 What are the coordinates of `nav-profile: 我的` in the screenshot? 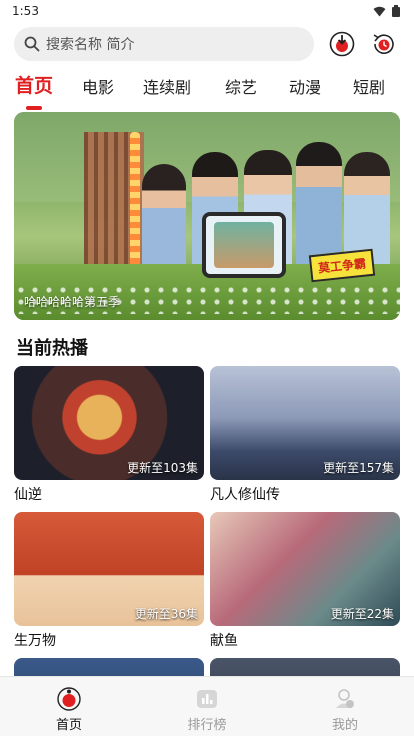 It's located at (345, 706).